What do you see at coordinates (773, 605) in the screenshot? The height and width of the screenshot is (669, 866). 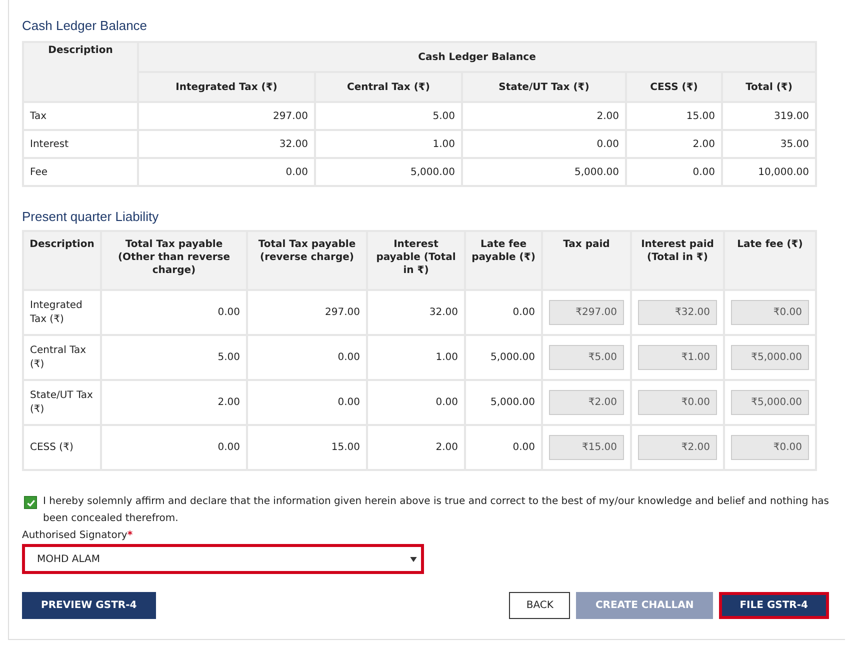 I see `action-button: FILE GSTR-4` at bounding box center [773, 605].